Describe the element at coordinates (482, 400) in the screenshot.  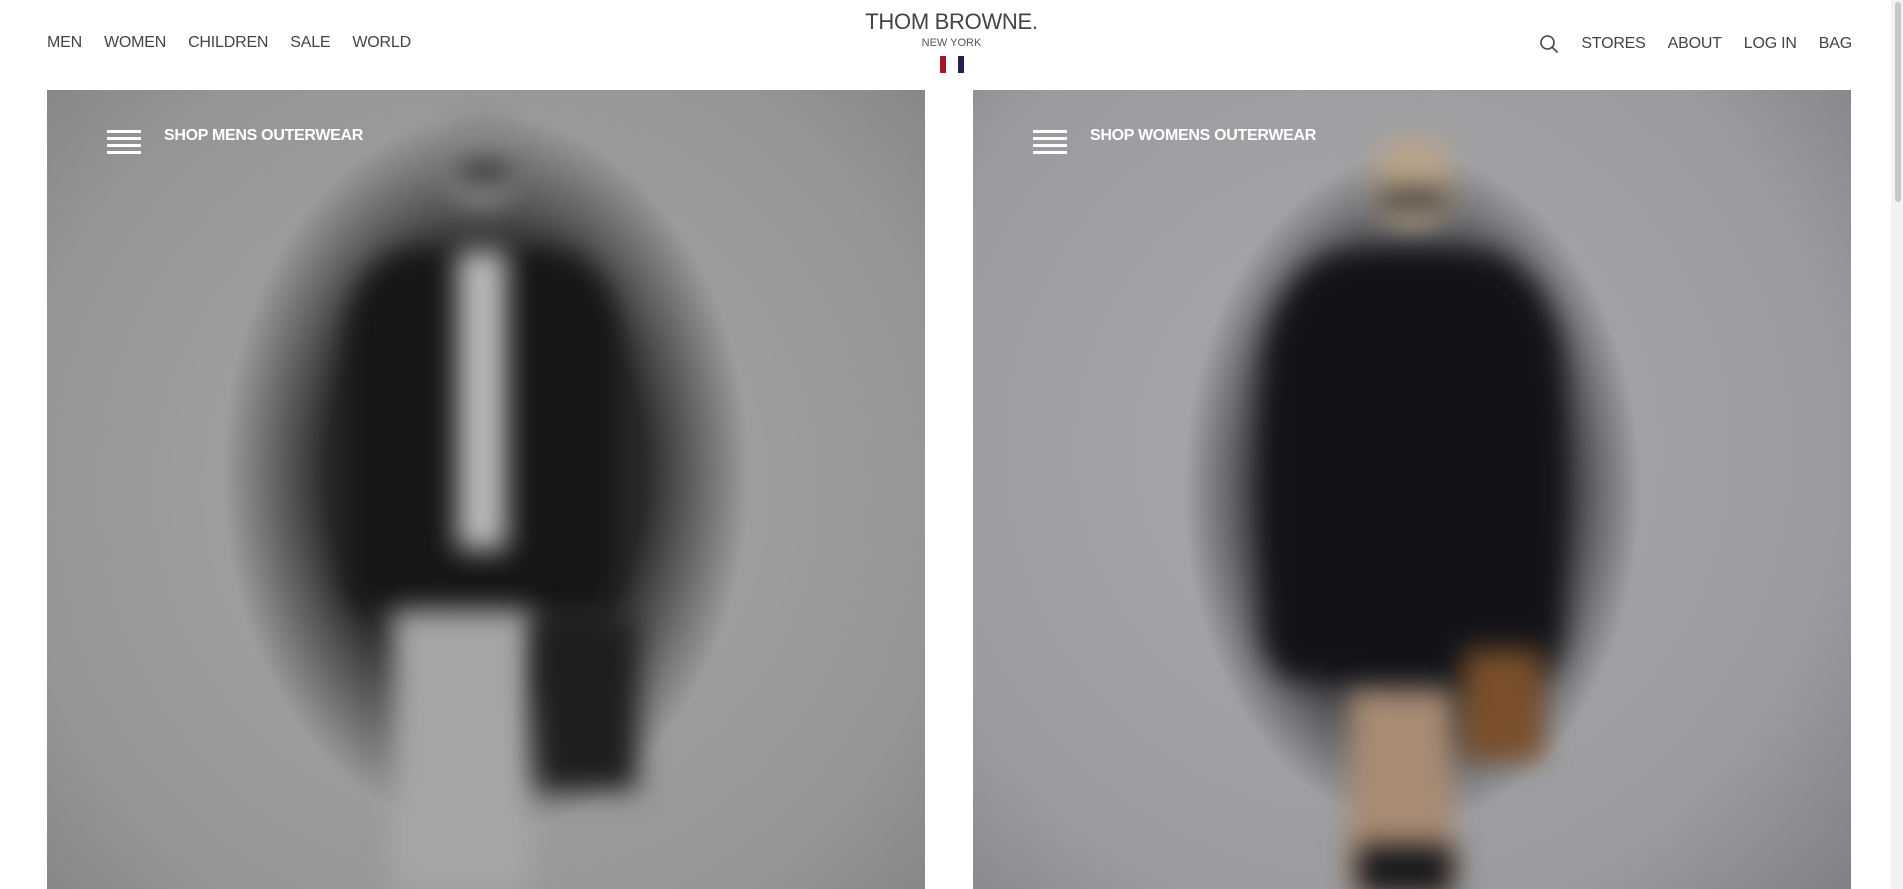
I see `hero-image-shirt` at that location.